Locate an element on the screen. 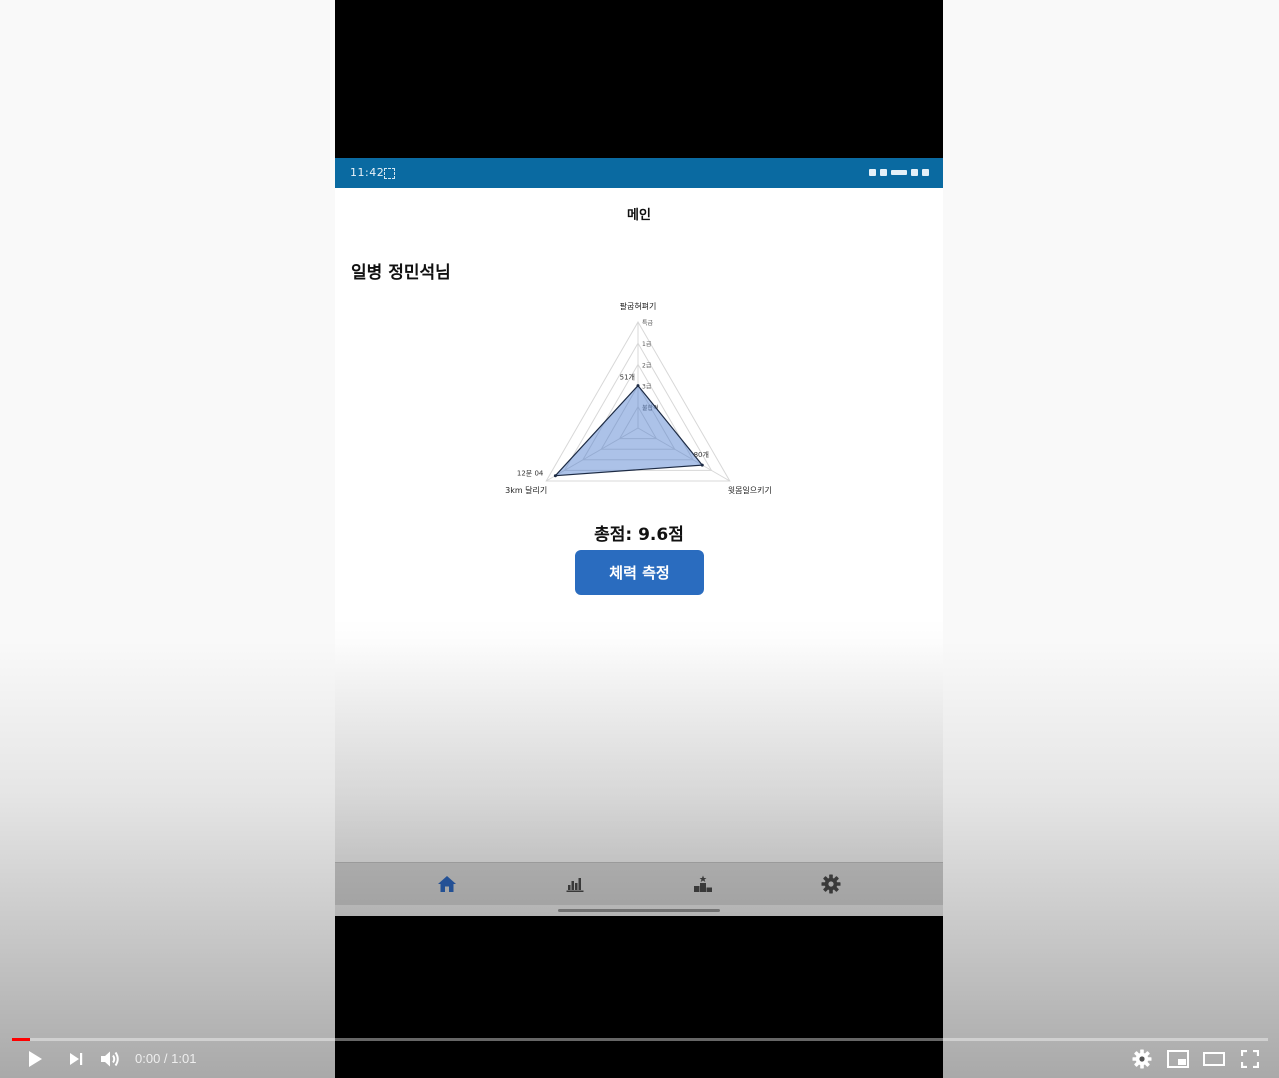  screenshot-icon is located at coordinates (389, 173).